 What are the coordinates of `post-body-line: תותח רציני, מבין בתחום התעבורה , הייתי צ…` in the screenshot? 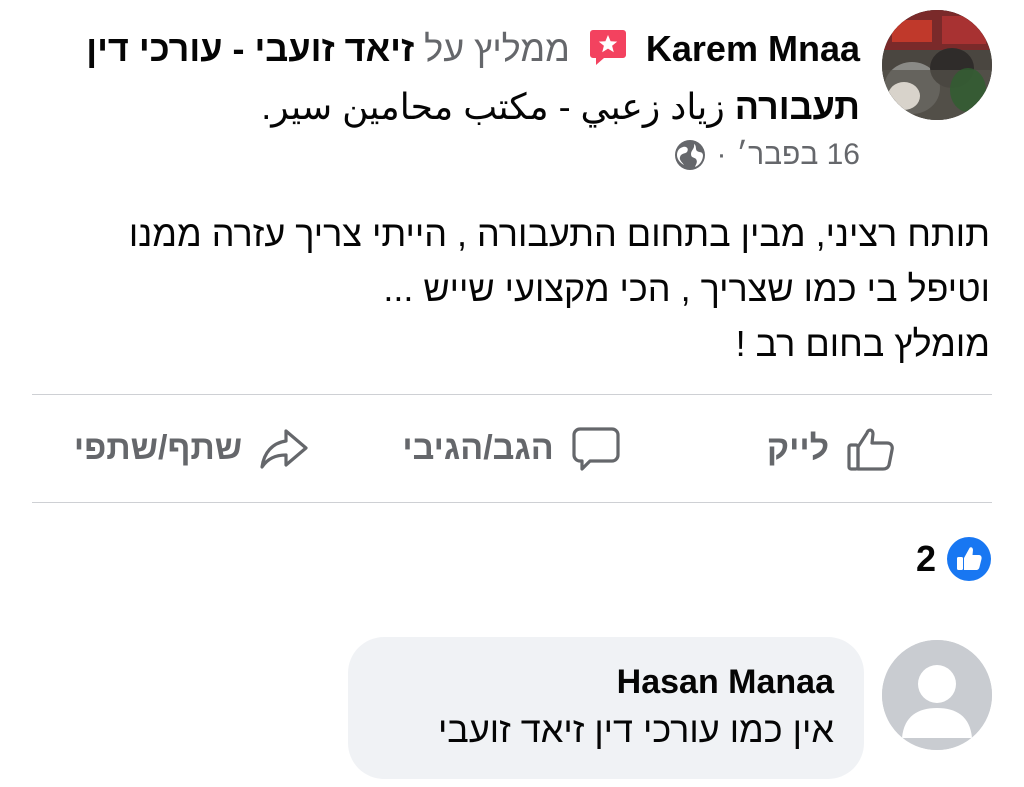 It's located at (559, 233).